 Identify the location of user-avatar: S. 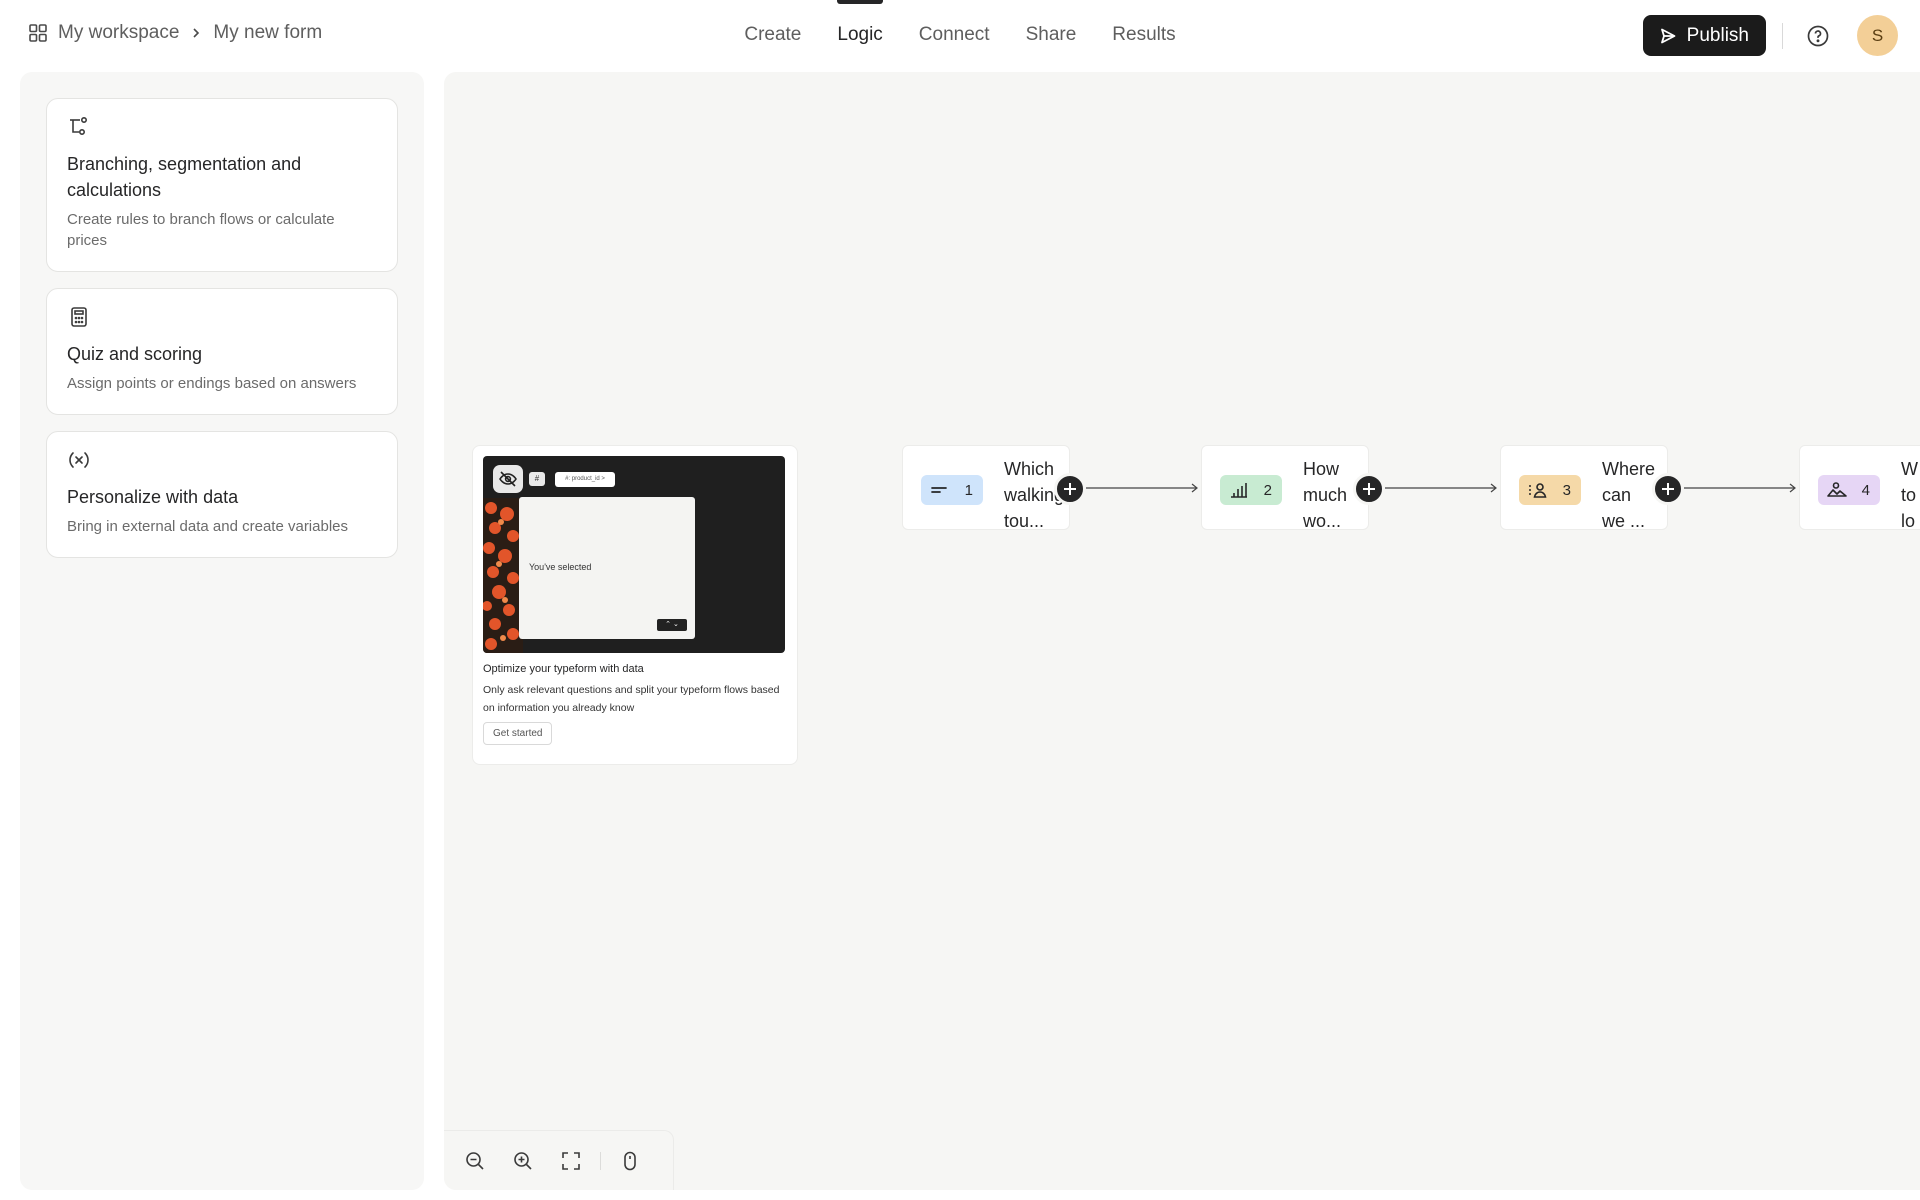
(1877, 35).